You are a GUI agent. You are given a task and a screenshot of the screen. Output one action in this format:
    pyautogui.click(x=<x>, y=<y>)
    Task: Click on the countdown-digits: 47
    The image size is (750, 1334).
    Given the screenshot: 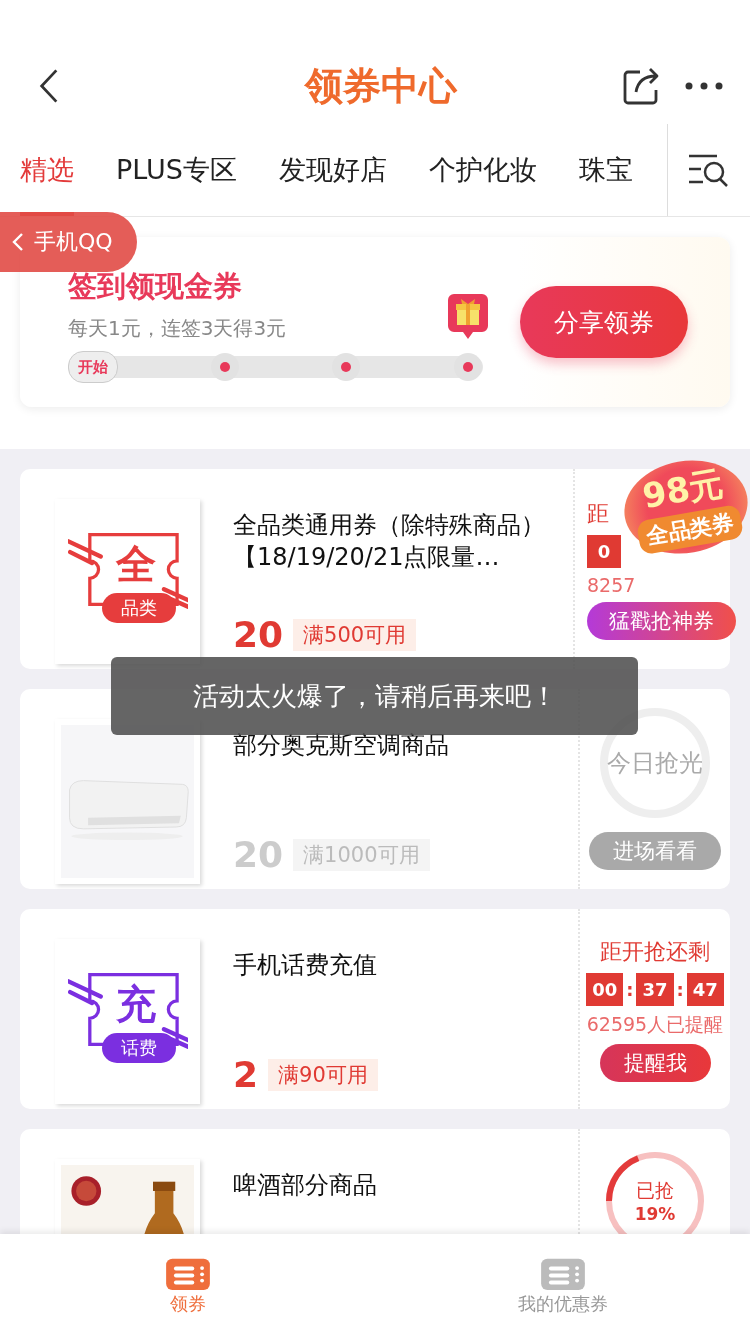 What is the action you would take?
    pyautogui.click(x=705, y=989)
    